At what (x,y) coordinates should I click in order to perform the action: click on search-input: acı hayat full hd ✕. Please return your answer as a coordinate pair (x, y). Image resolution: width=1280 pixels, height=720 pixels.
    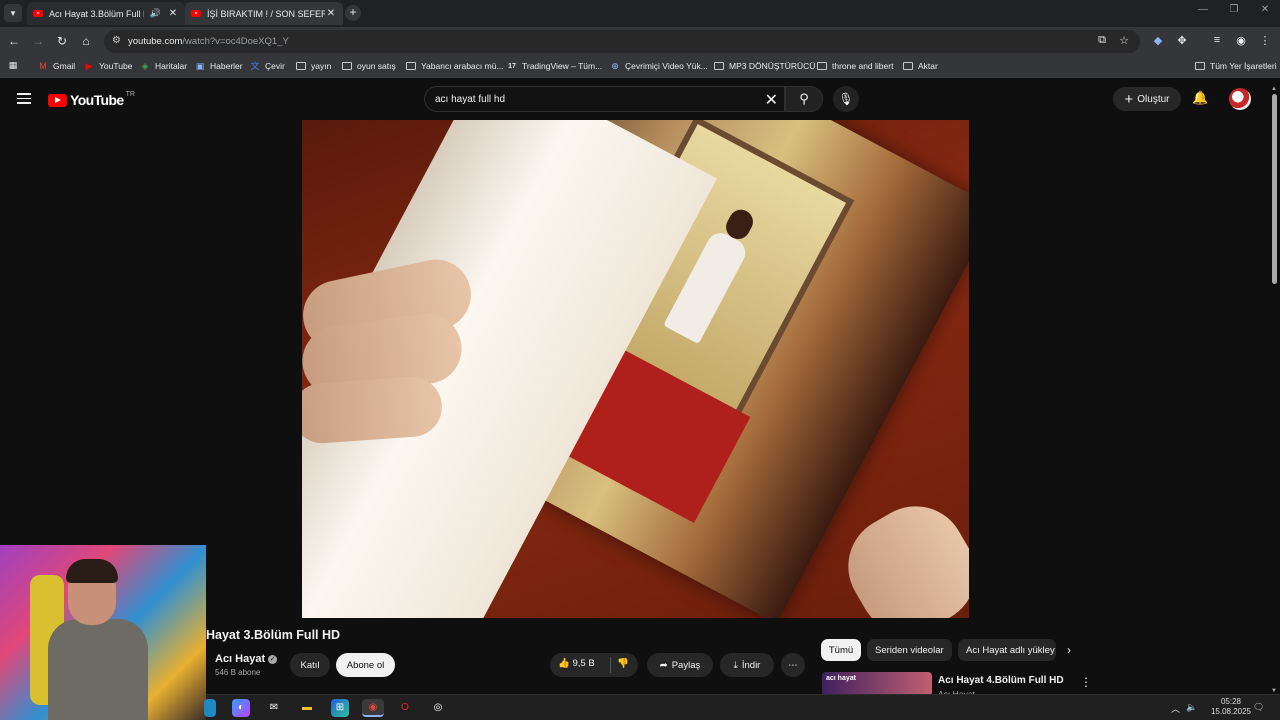
    Looking at the image, I should click on (604, 99).